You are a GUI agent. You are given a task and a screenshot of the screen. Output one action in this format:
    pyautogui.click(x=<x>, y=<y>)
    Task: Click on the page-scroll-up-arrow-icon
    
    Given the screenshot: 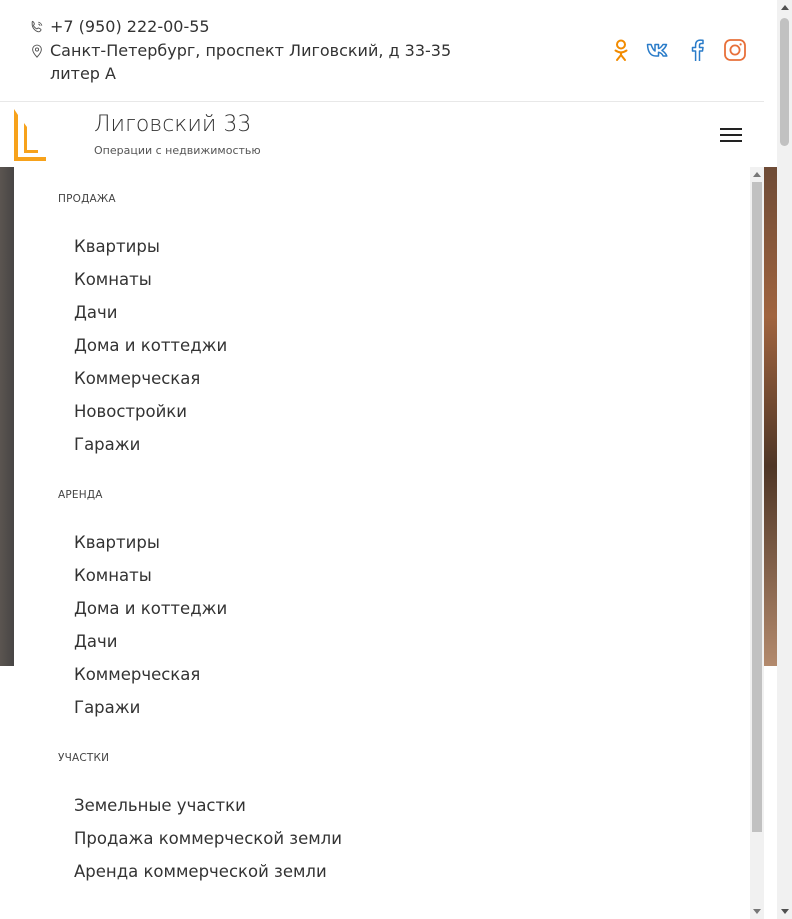 What is the action you would take?
    pyautogui.click(x=785, y=7)
    